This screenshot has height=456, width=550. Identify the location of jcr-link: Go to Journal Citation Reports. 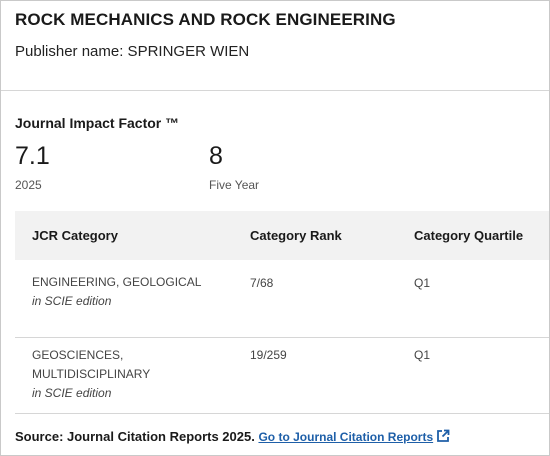
(345, 437).